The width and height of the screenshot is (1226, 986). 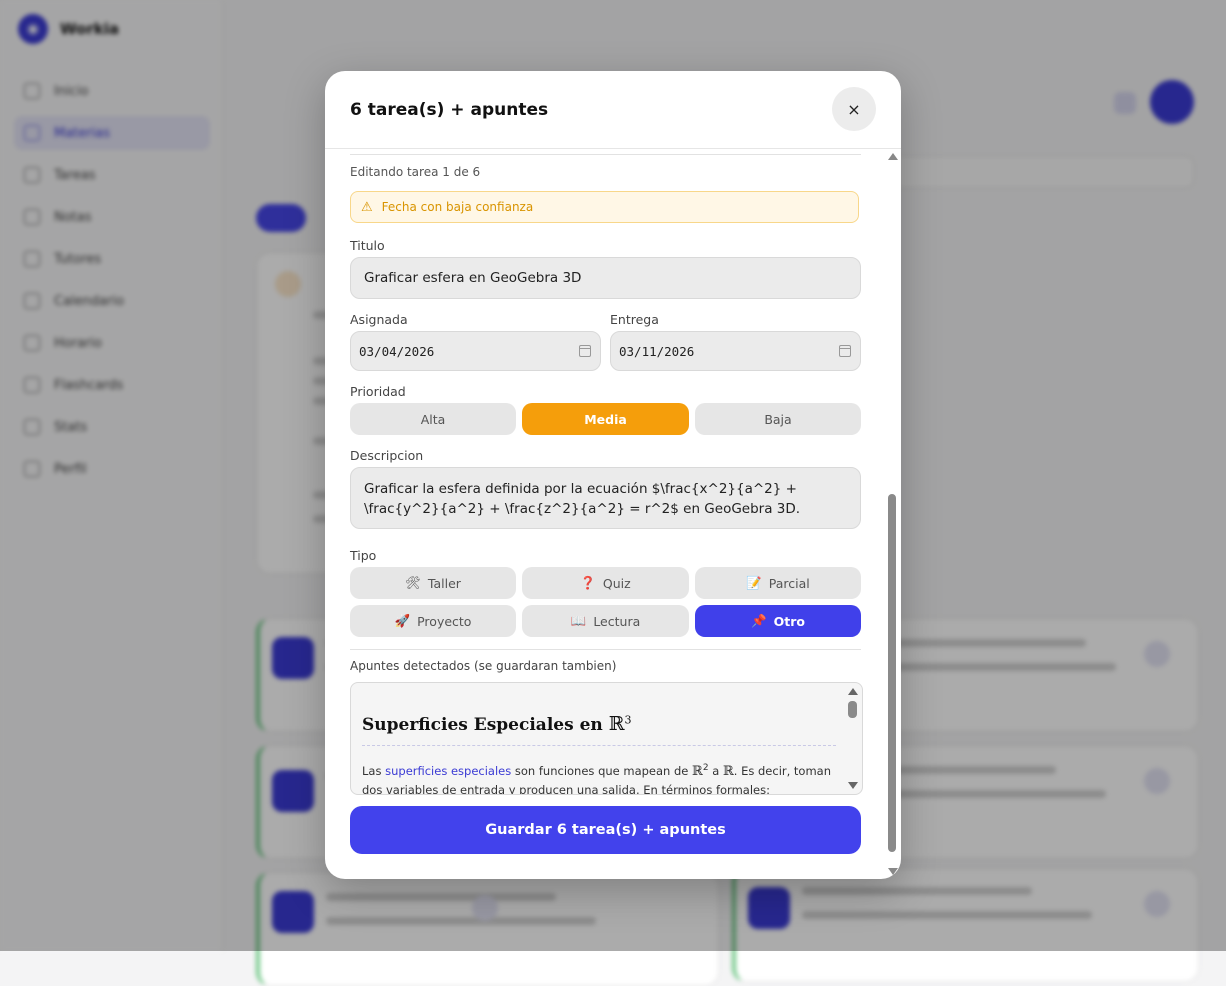 What do you see at coordinates (363, 555) in the screenshot?
I see `type-label: Tipo` at bounding box center [363, 555].